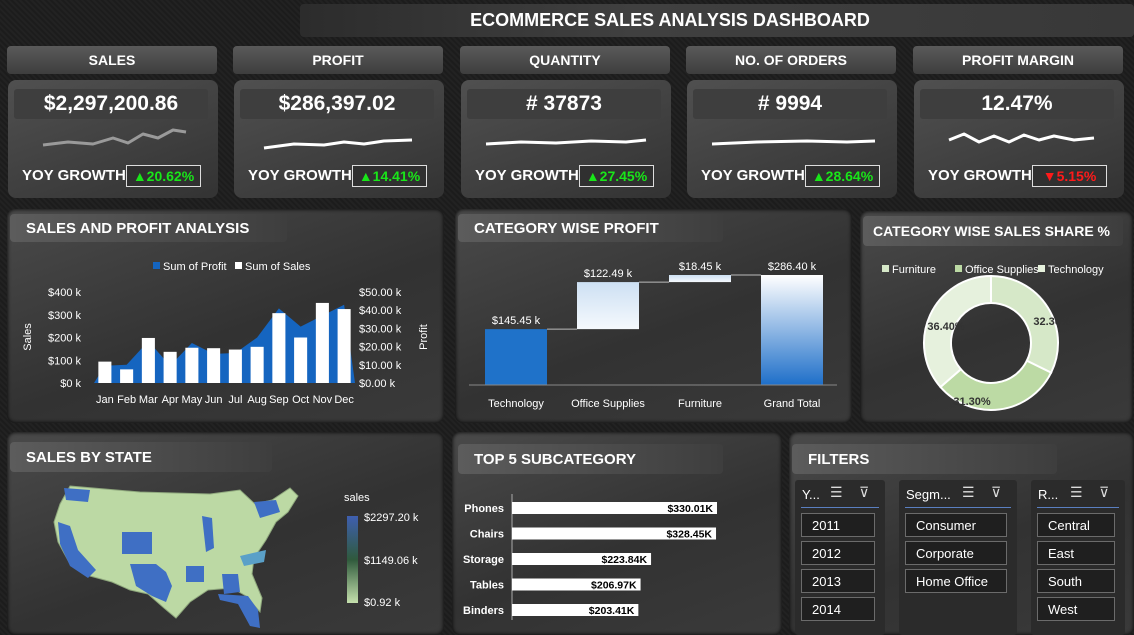  What do you see at coordinates (1069, 176) in the screenshot?
I see `yoy-growth-value: ▼5.15%` at bounding box center [1069, 176].